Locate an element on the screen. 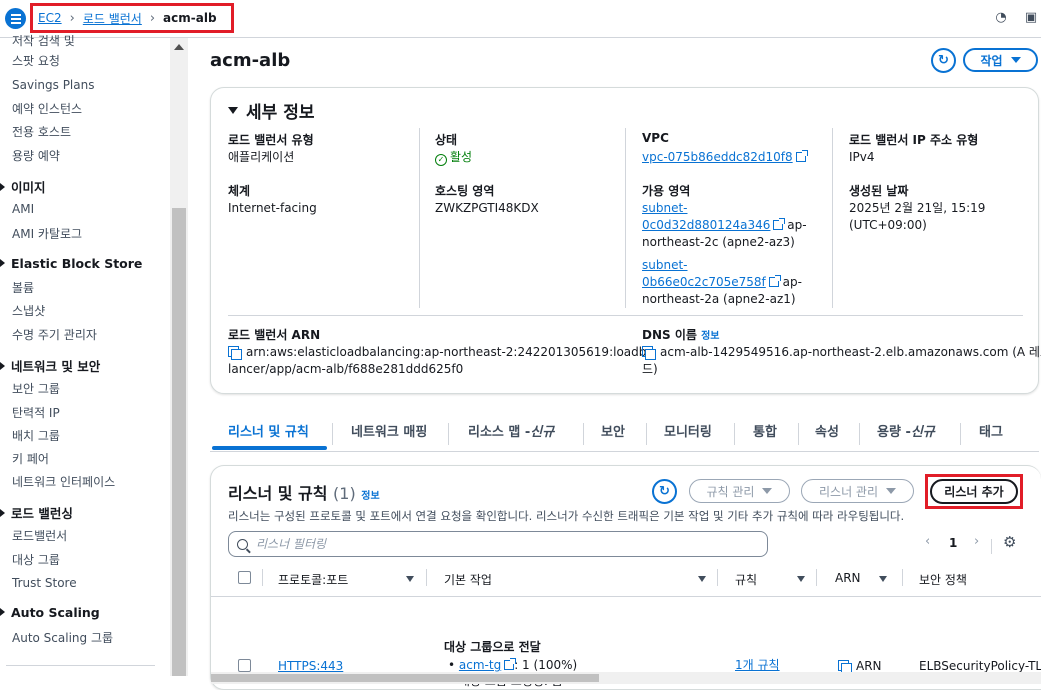 The image size is (1041, 690). sidebar-item-placement-groups: 배치 그룹 is located at coordinates (36, 435).